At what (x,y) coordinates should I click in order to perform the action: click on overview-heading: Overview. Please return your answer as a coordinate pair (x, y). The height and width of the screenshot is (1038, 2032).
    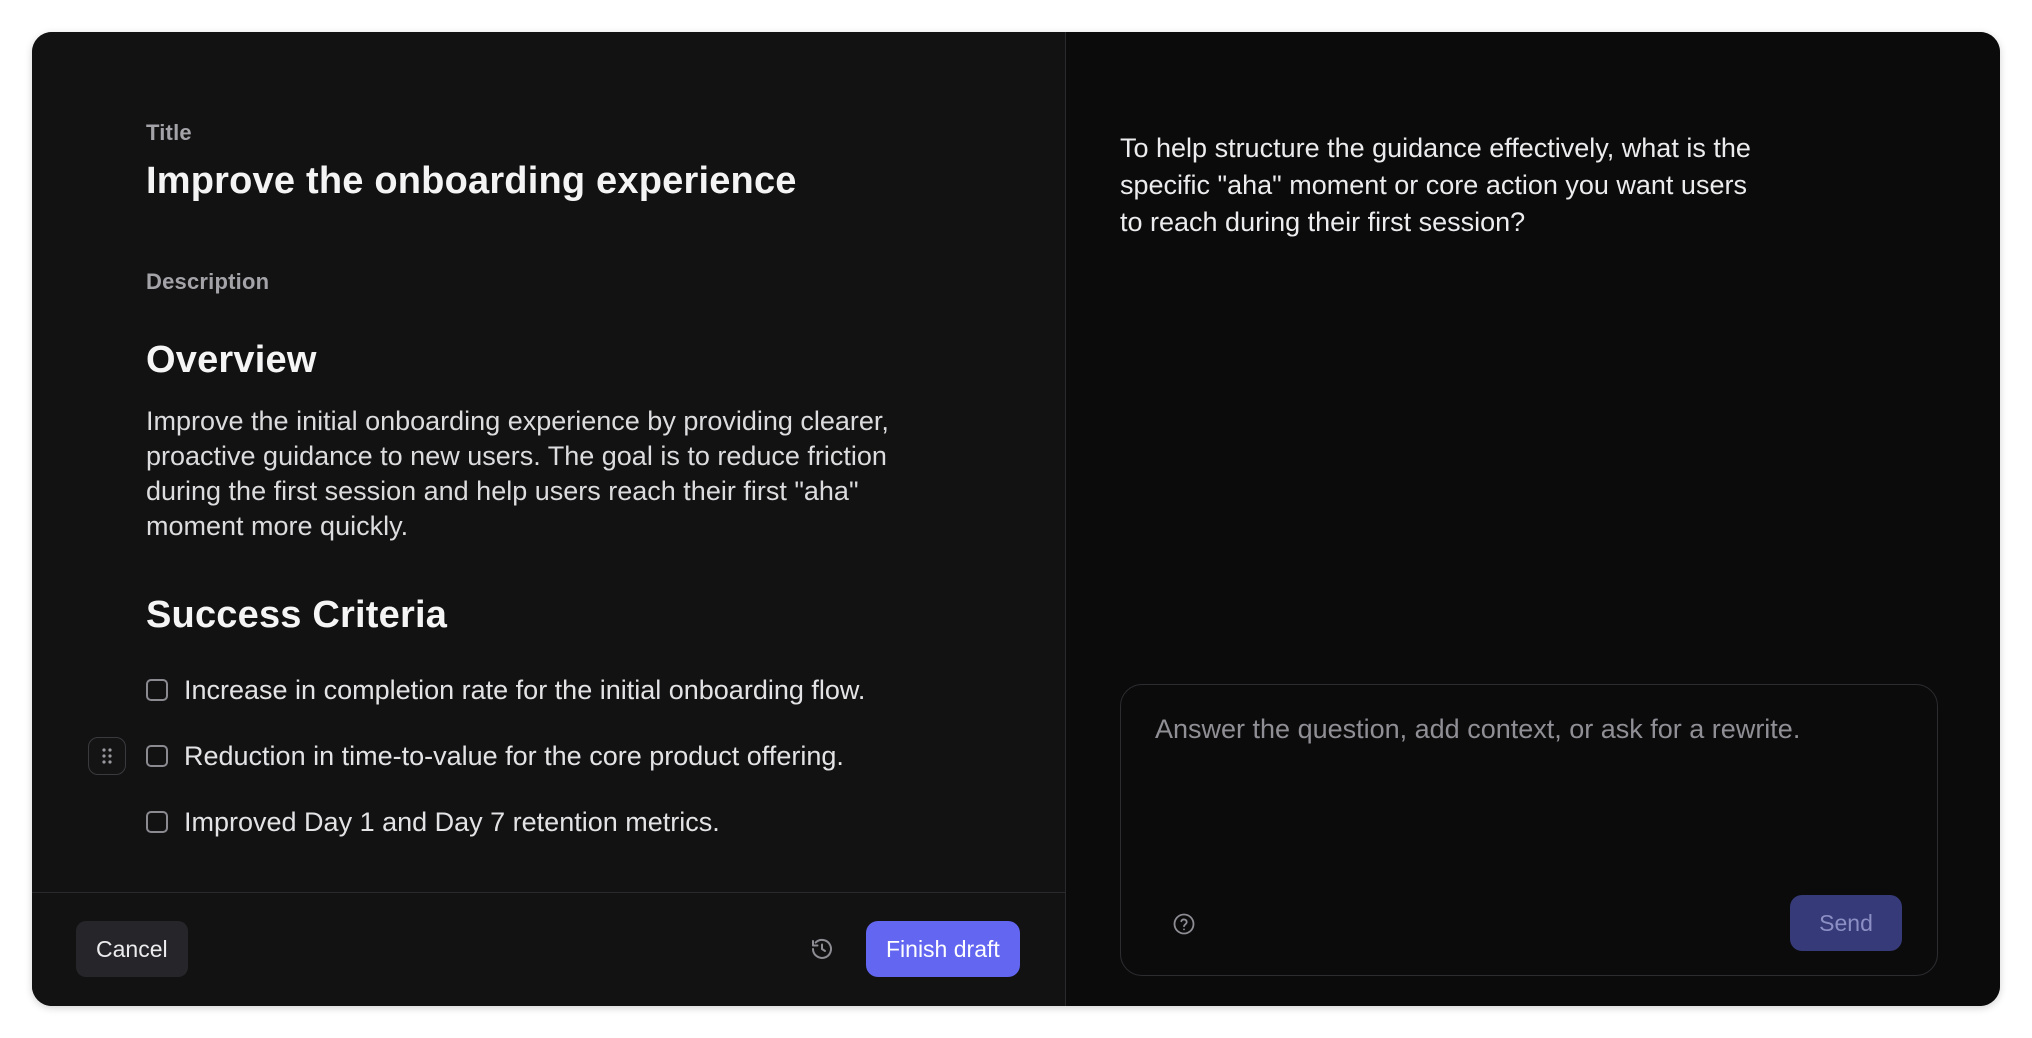
    Looking at the image, I should click on (556, 360).